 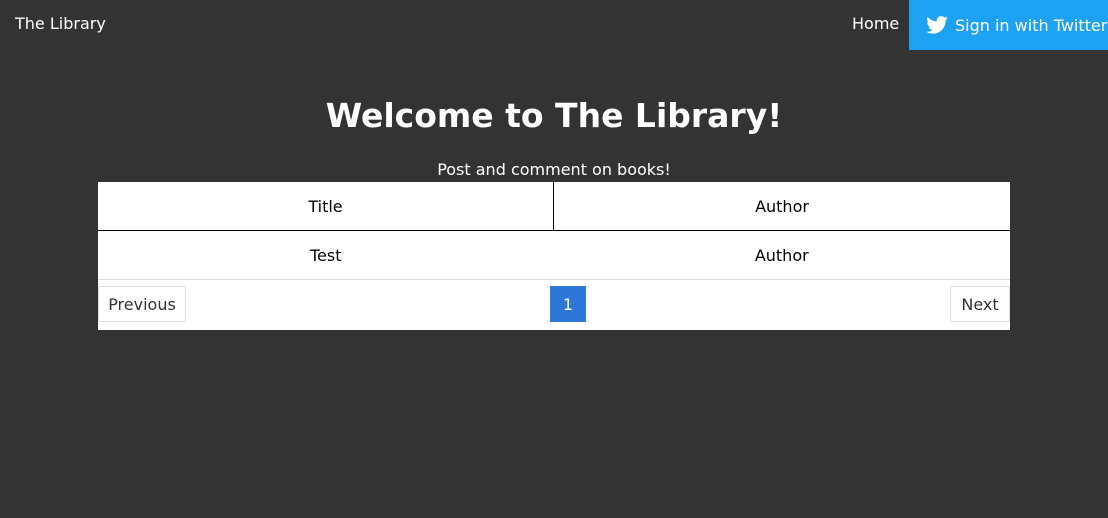 I want to click on pagination: Previous 1 Next, so click(x=554, y=304).